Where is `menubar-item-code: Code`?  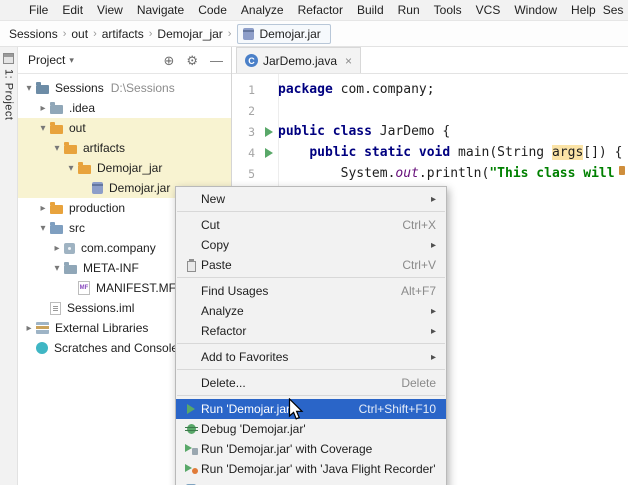 menubar-item-code: Code is located at coordinates (212, 10).